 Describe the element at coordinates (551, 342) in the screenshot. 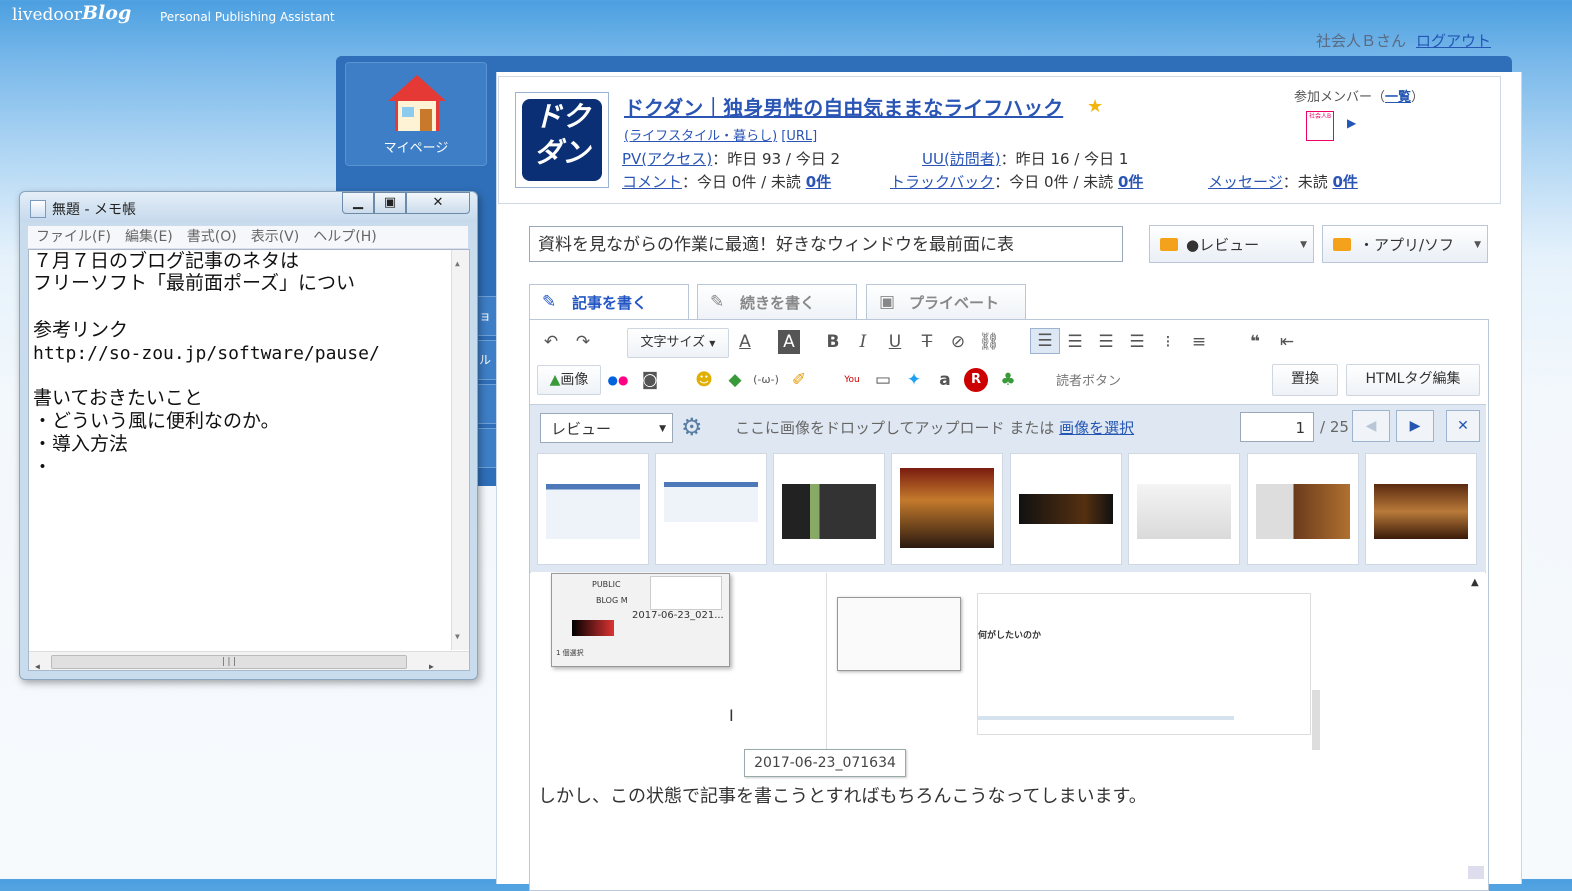

I see `undo-icon: ↶` at that location.